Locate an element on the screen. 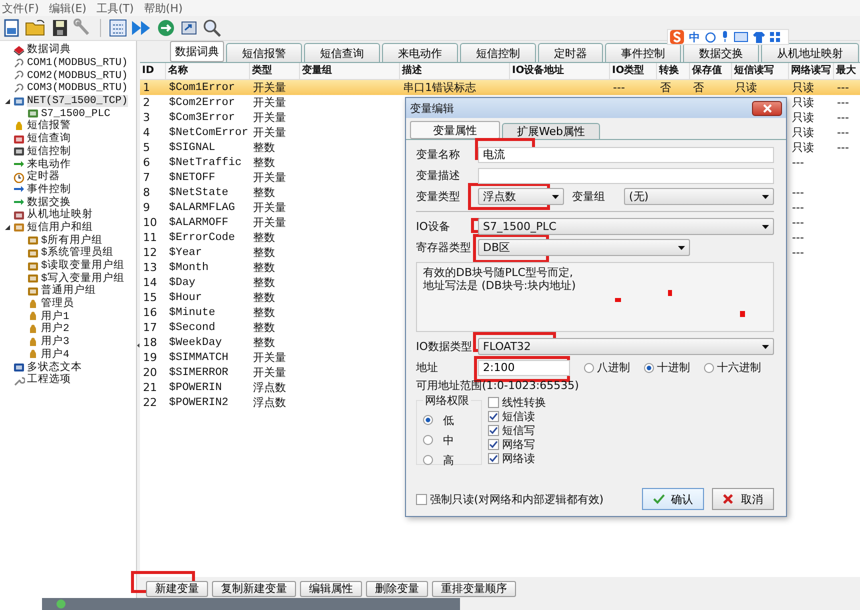 The width and height of the screenshot is (860, 610). input-mode-label: 中 is located at coordinates (694, 37).